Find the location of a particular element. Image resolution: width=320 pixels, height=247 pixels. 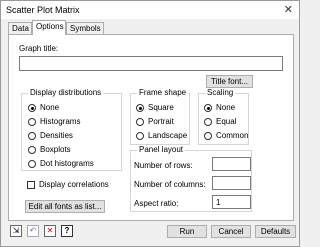

checkbox-icon is located at coordinates (31, 185).